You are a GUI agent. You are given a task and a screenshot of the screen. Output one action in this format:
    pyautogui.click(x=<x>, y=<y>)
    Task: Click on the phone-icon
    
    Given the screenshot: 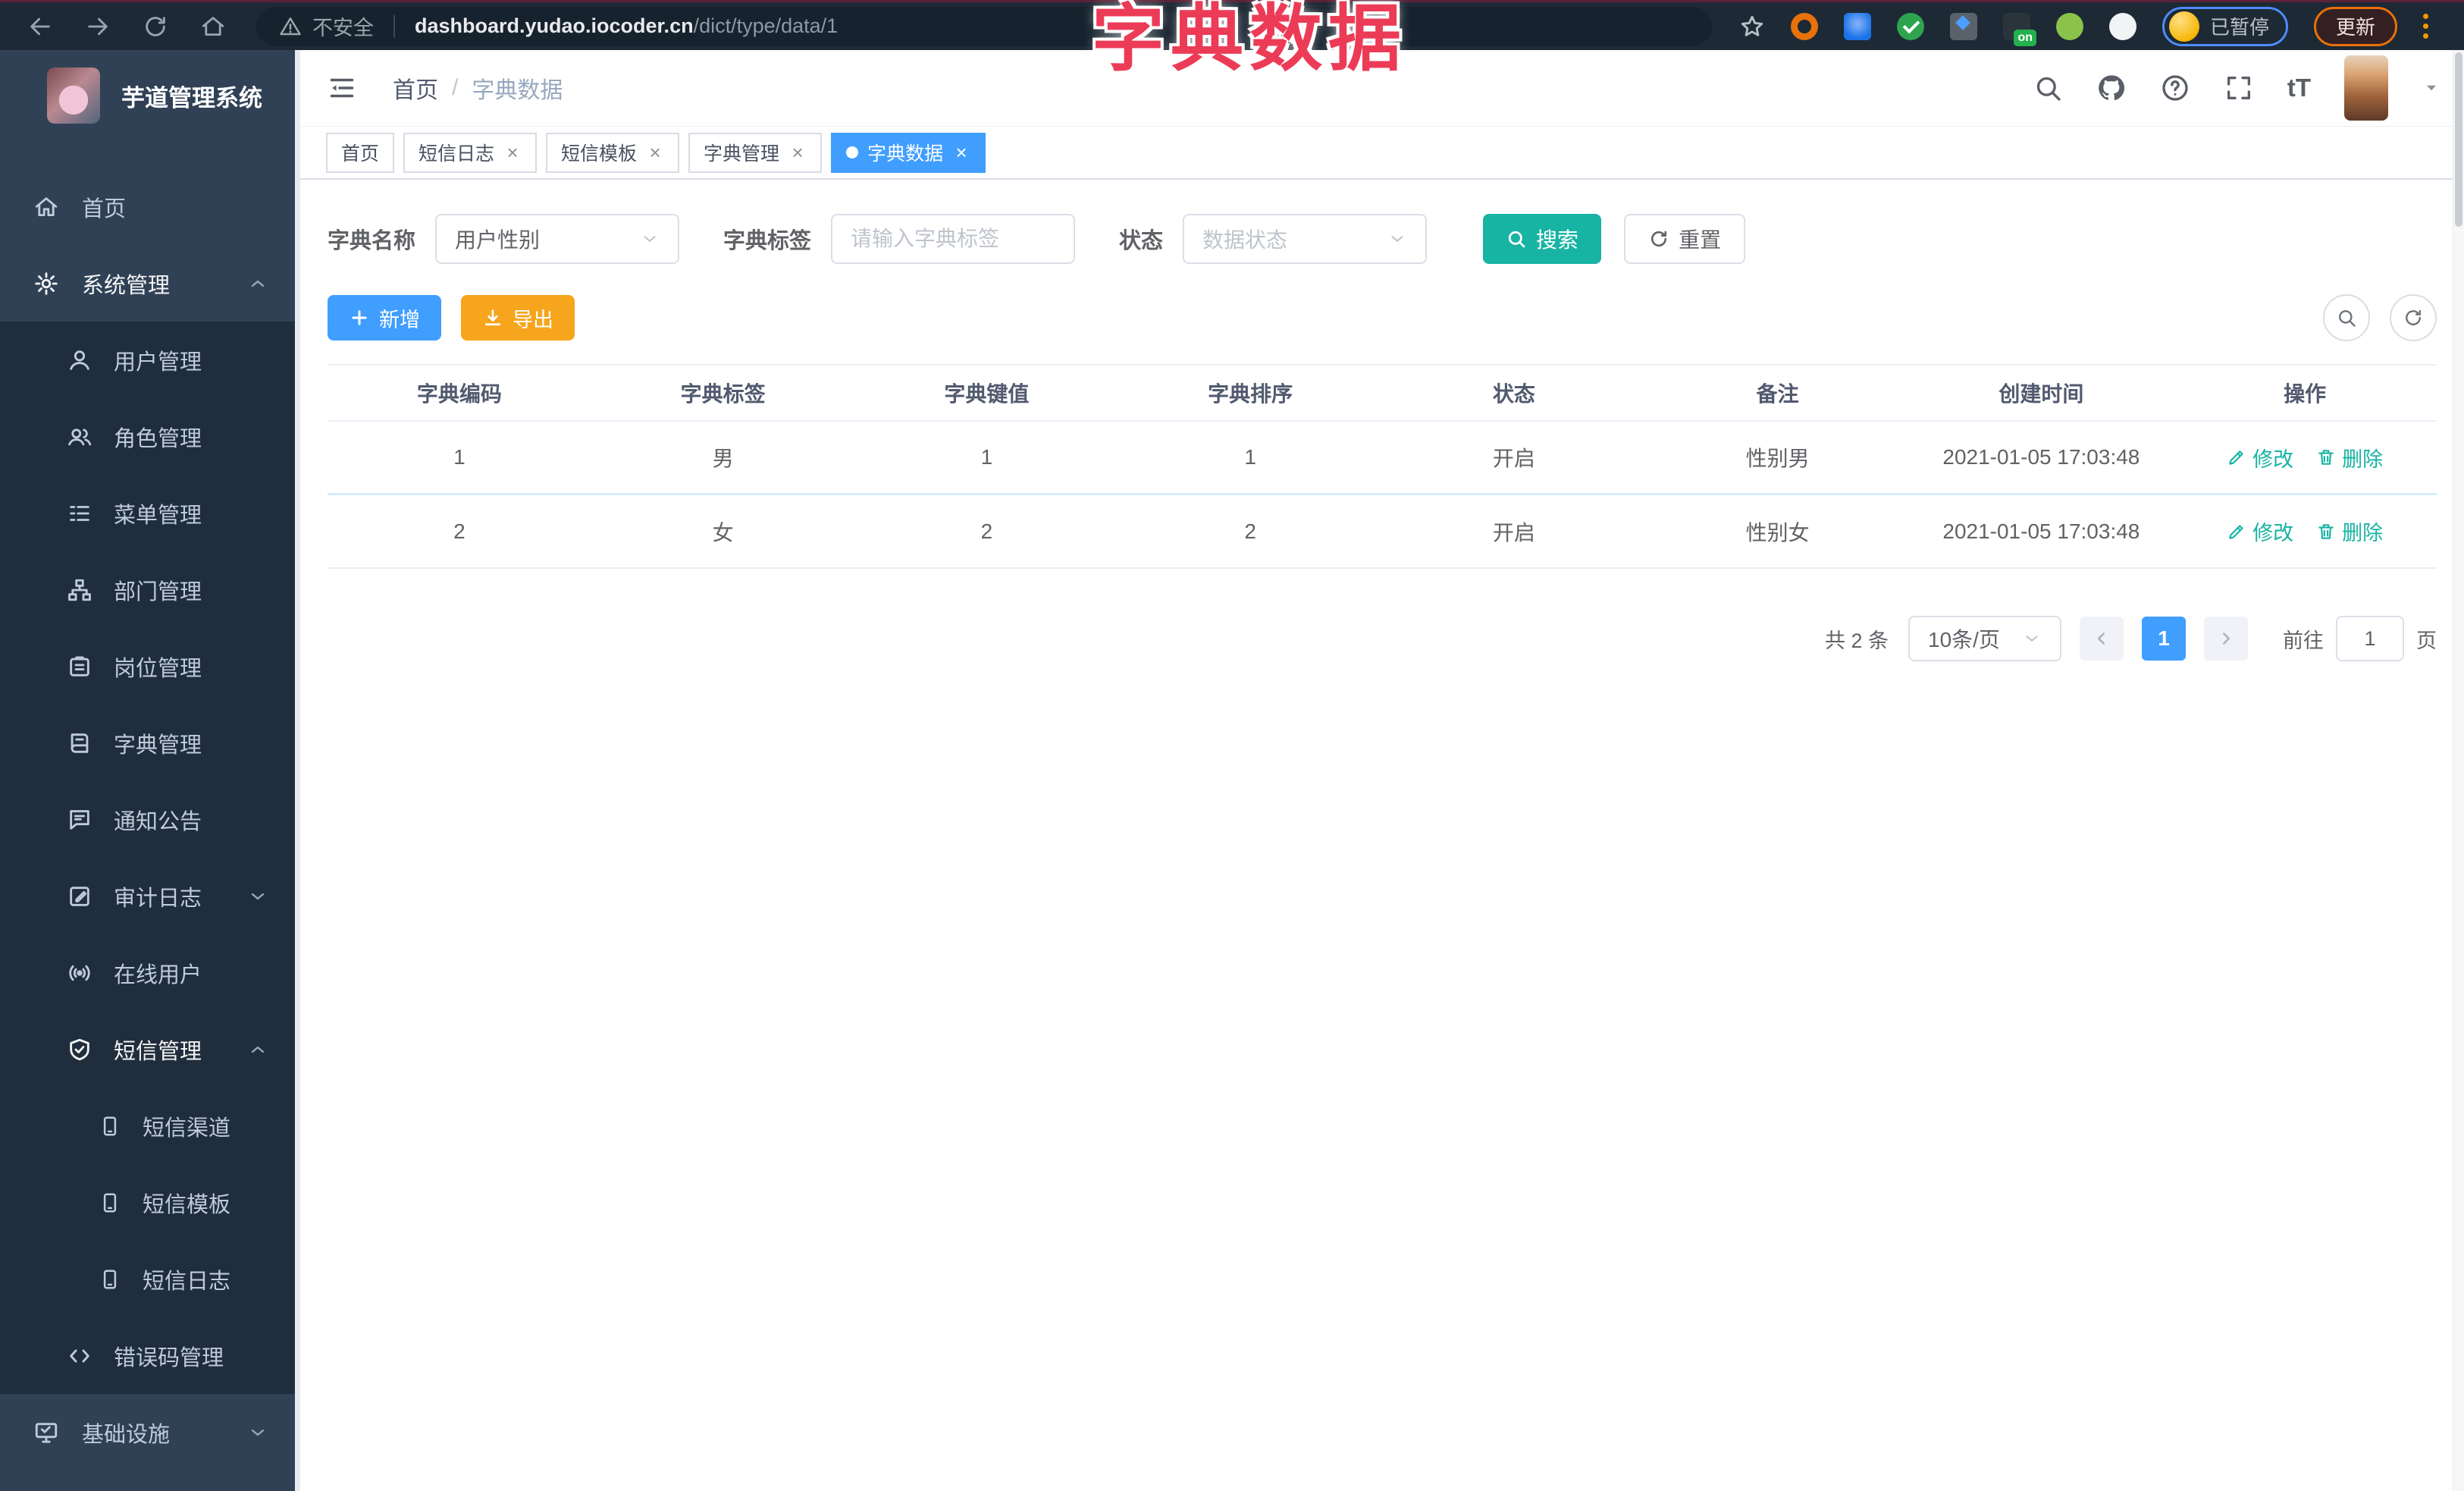 What is the action you would take?
    pyautogui.click(x=110, y=1125)
    